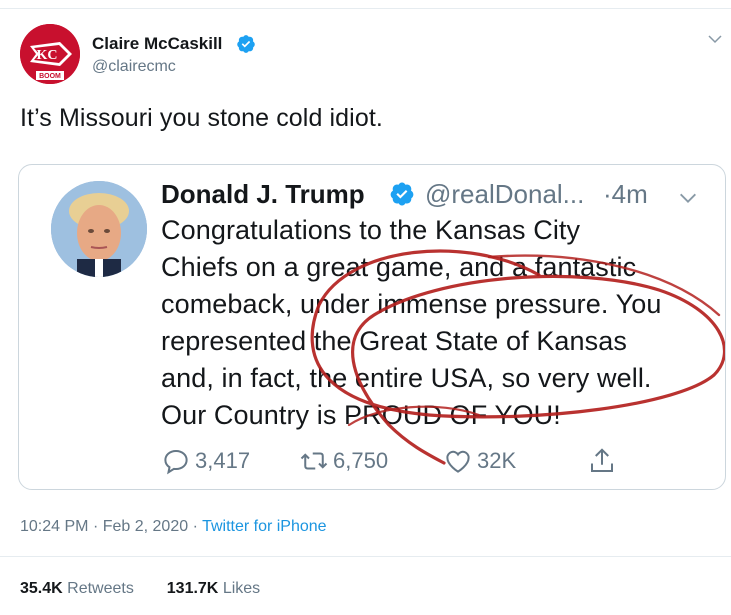 The height and width of the screenshot is (615, 731). What do you see at coordinates (157, 44) in the screenshot?
I see `author-name: Claire McCaskill` at bounding box center [157, 44].